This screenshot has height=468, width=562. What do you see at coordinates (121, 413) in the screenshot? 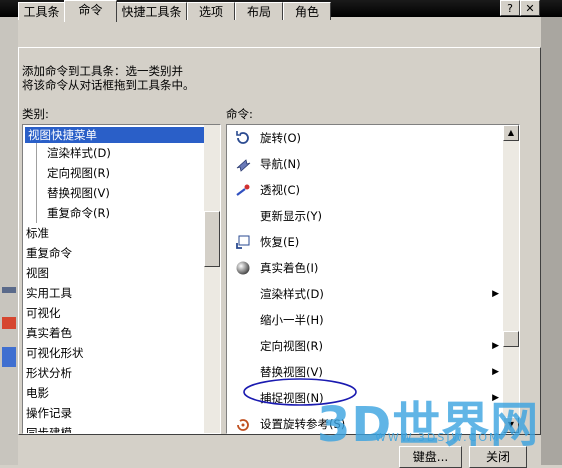
I see `list-item: 操作记录` at bounding box center [121, 413].